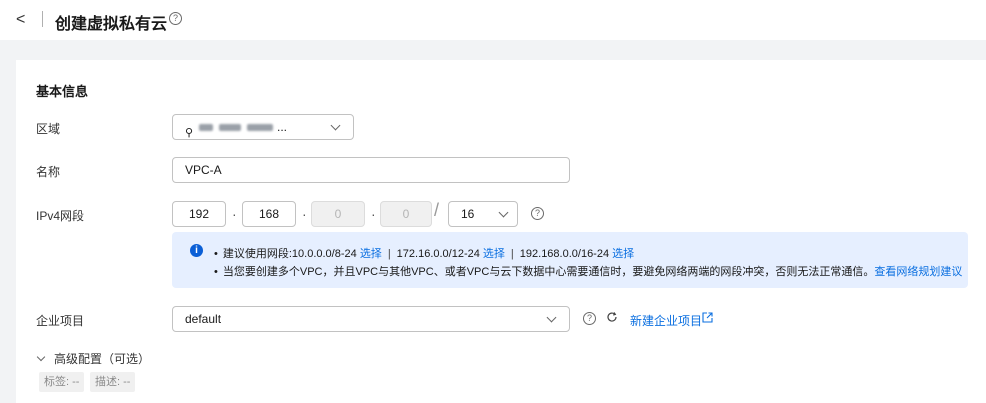  Describe the element at coordinates (111, 24) in the screenshot. I see `page-title: 创建虚拟私有云` at that location.